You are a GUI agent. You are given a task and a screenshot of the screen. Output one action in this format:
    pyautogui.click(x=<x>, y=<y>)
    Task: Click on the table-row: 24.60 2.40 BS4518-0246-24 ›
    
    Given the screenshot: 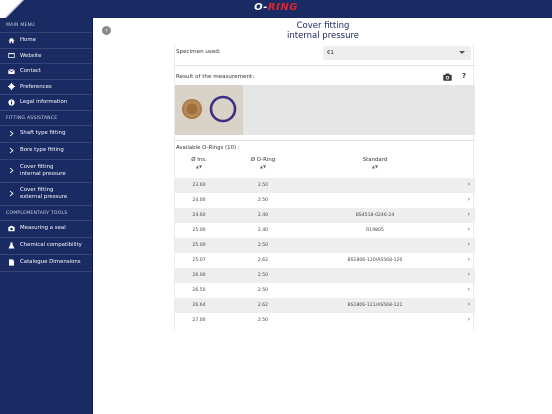 What is the action you would take?
    pyautogui.click(x=325, y=215)
    